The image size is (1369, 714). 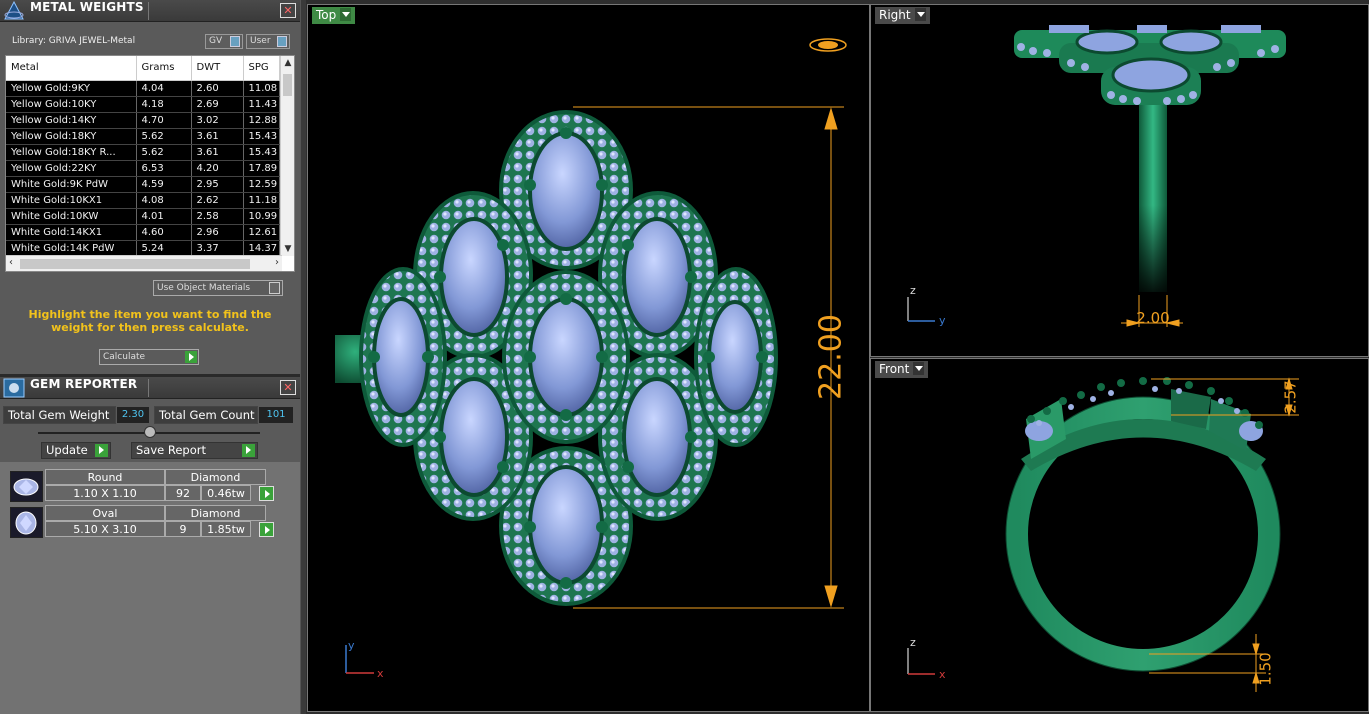 I want to click on metal-table-hscrollbar: ‹ ›, so click(x=144, y=263).